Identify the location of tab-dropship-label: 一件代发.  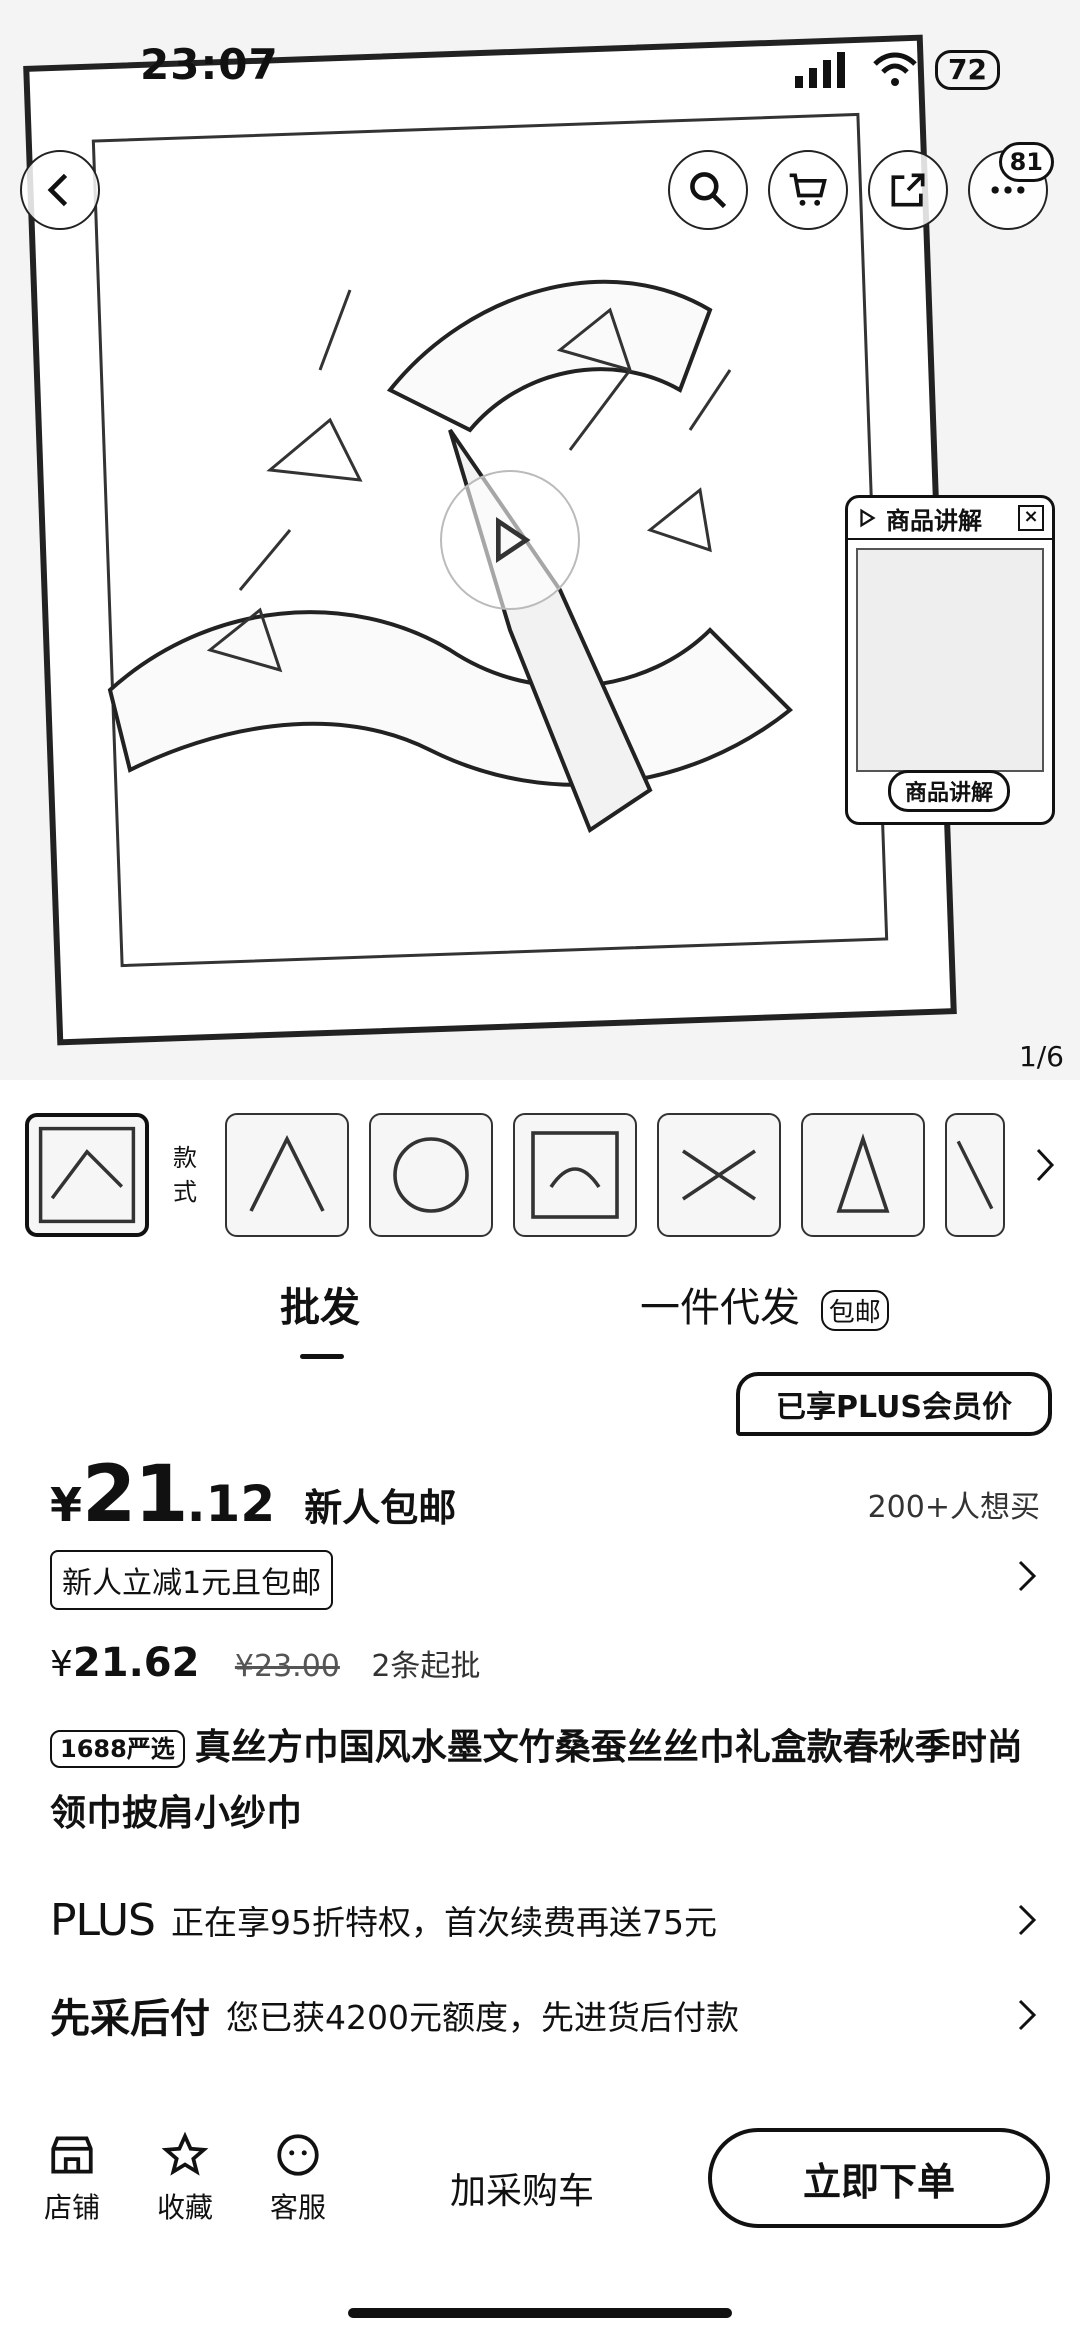
(720, 1308).